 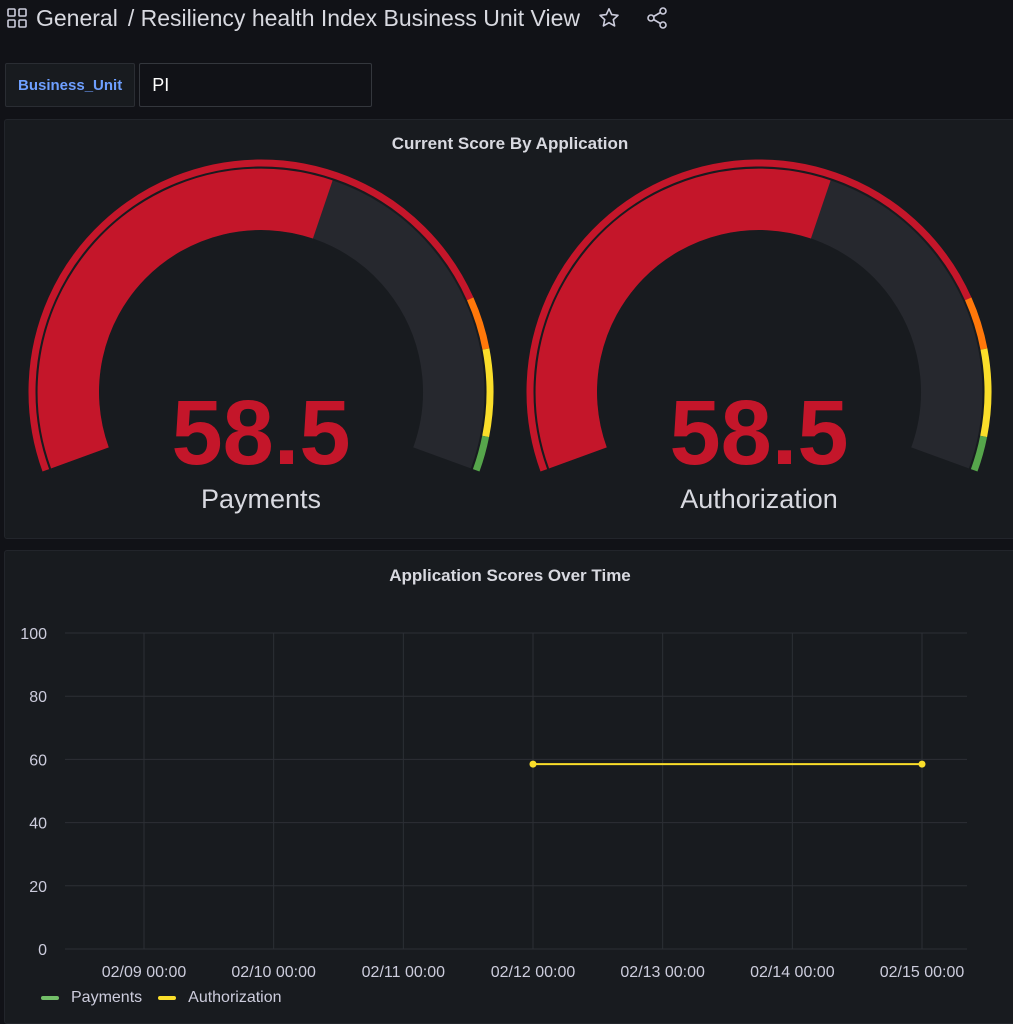 I want to click on x-tick-label: 02/09 00:00, so click(x=144, y=972).